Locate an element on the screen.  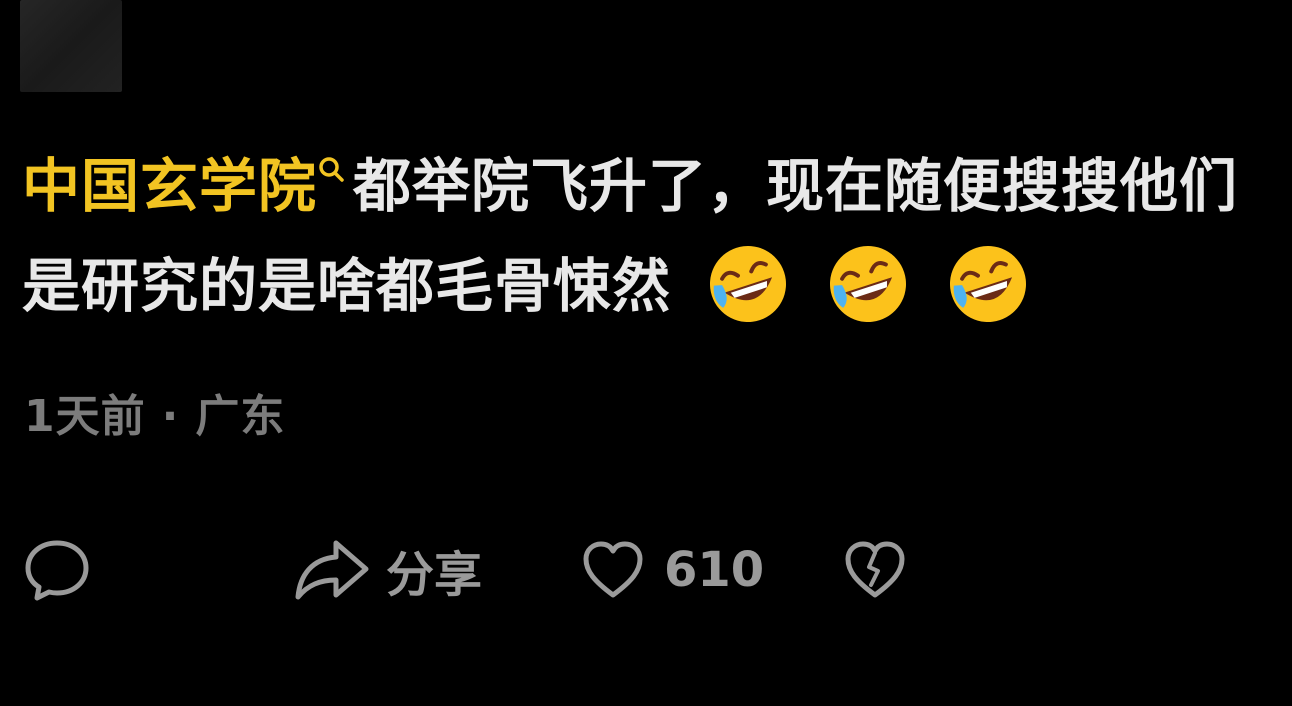
share-arrow-icon is located at coordinates (332, 570).